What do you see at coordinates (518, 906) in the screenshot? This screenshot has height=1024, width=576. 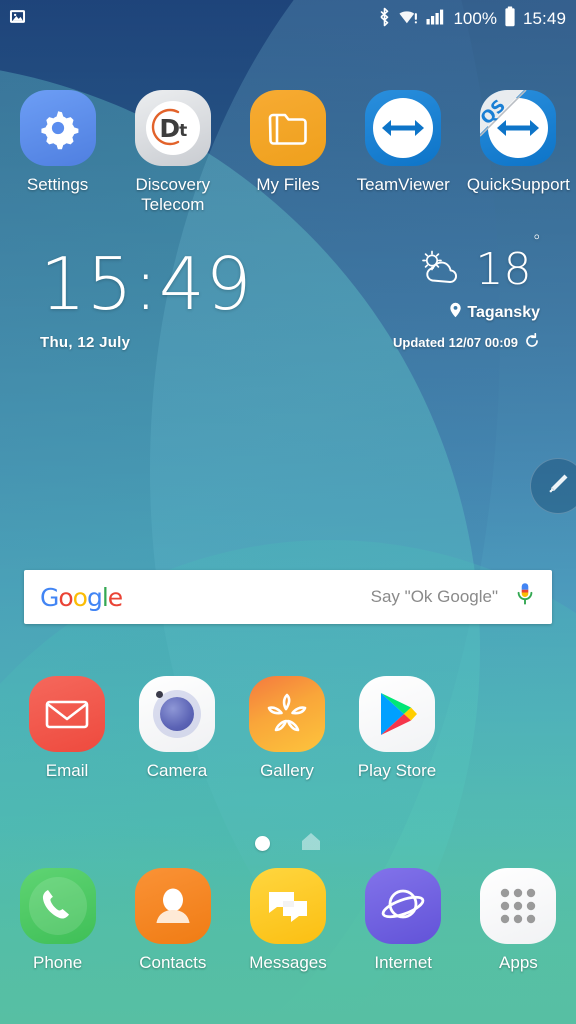 I see `apps-grid-icon` at bounding box center [518, 906].